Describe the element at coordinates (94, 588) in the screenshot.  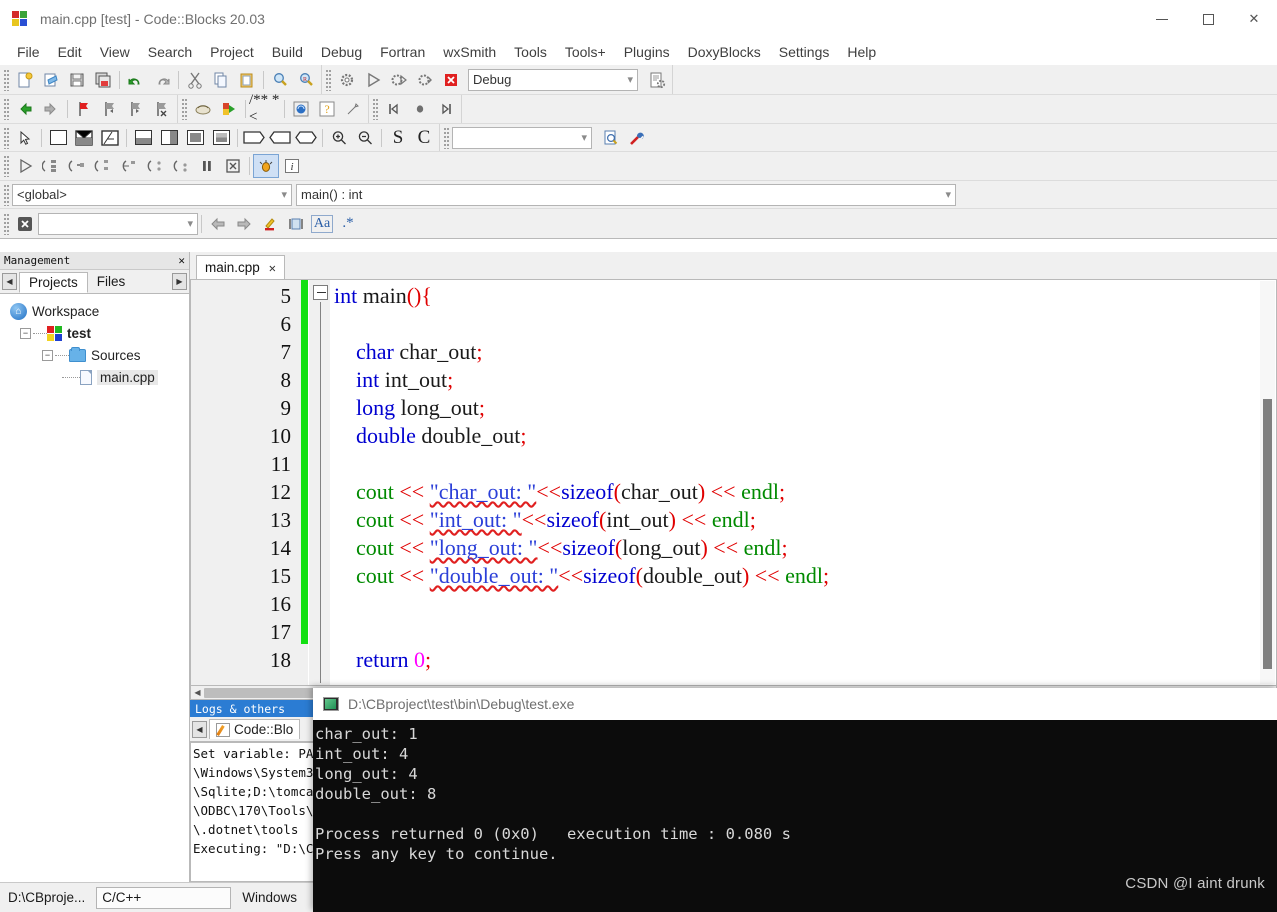
I see `project-tree: ⌂ Workspace − test − Sources main.cpp` at that location.